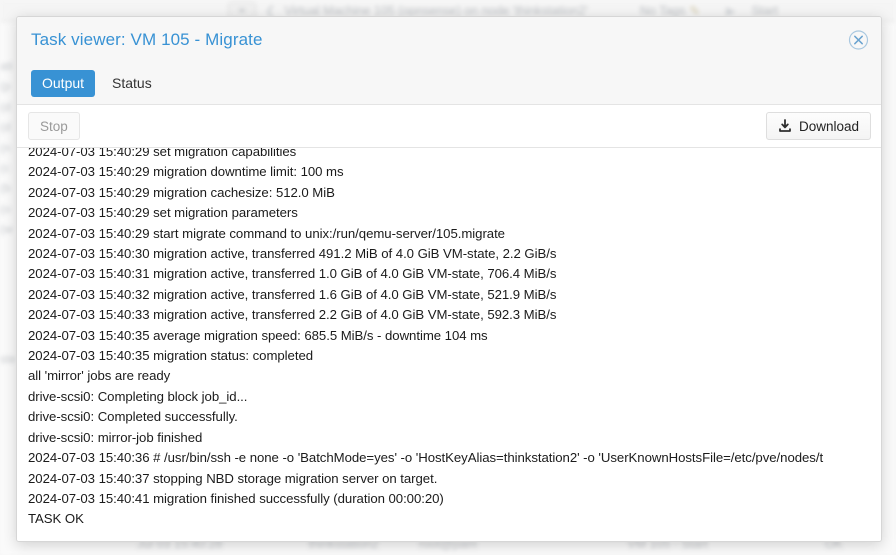 Image resolution: width=896 pixels, height=555 pixels. I want to click on dialog-title: Task viewer: VM 105 - Migrate, so click(147, 39).